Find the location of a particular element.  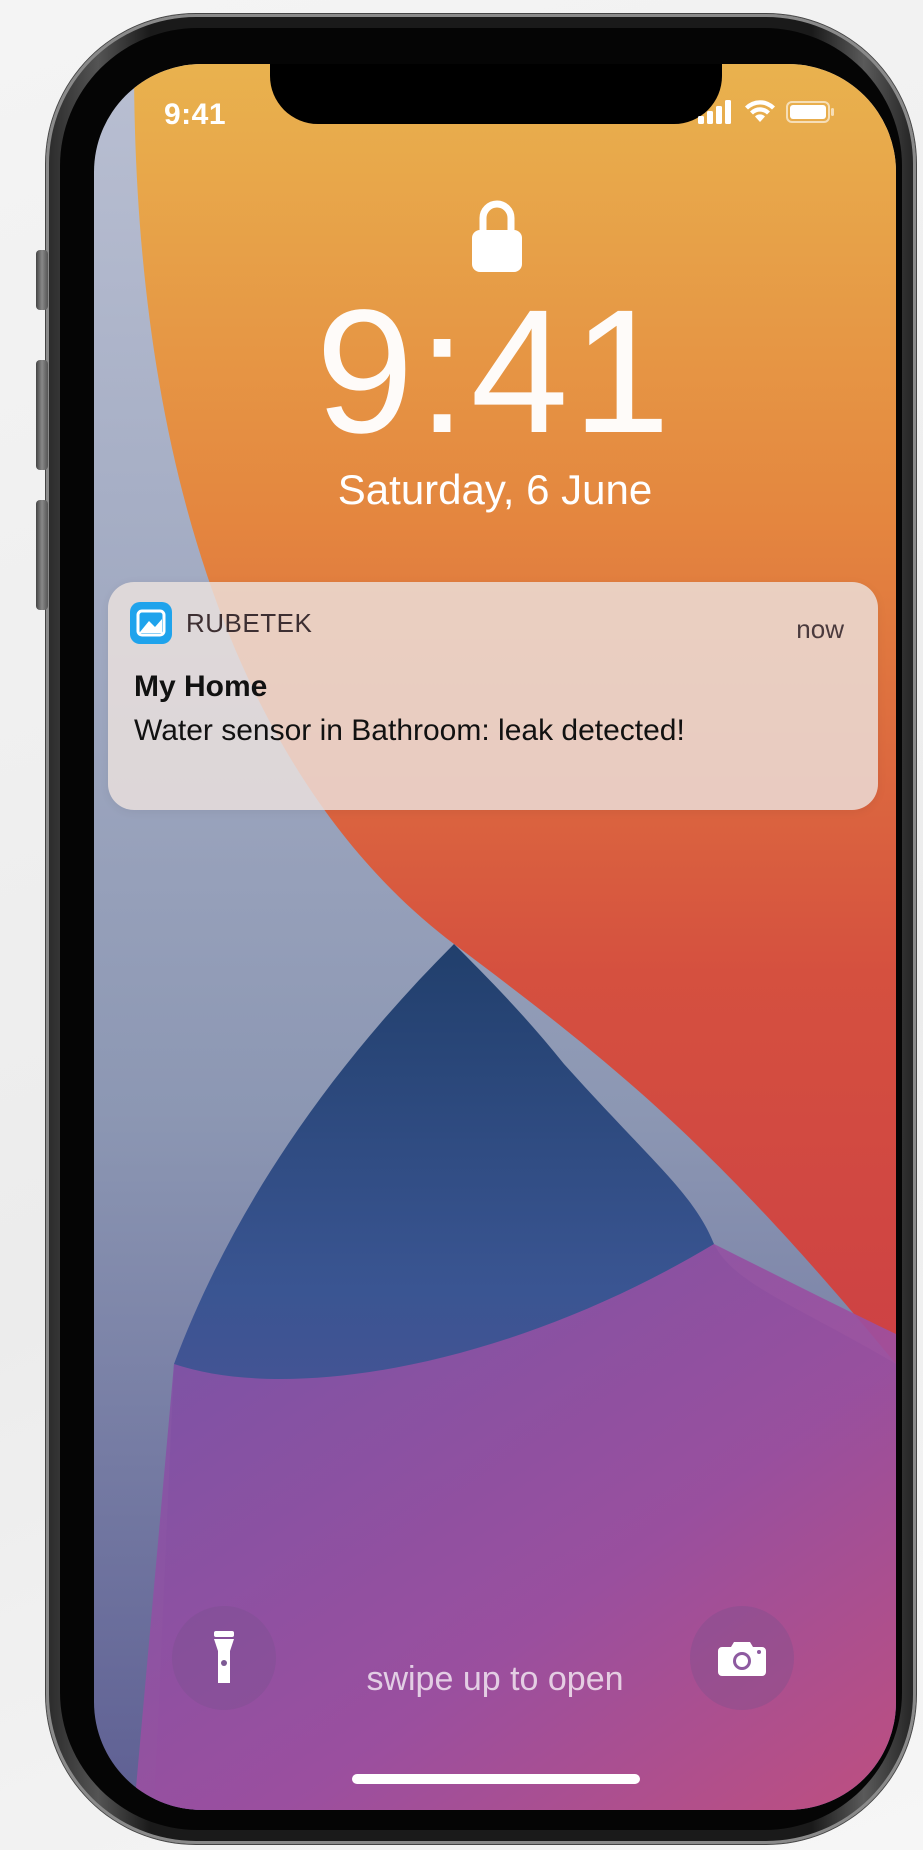

lock-icon is located at coordinates (497, 236).